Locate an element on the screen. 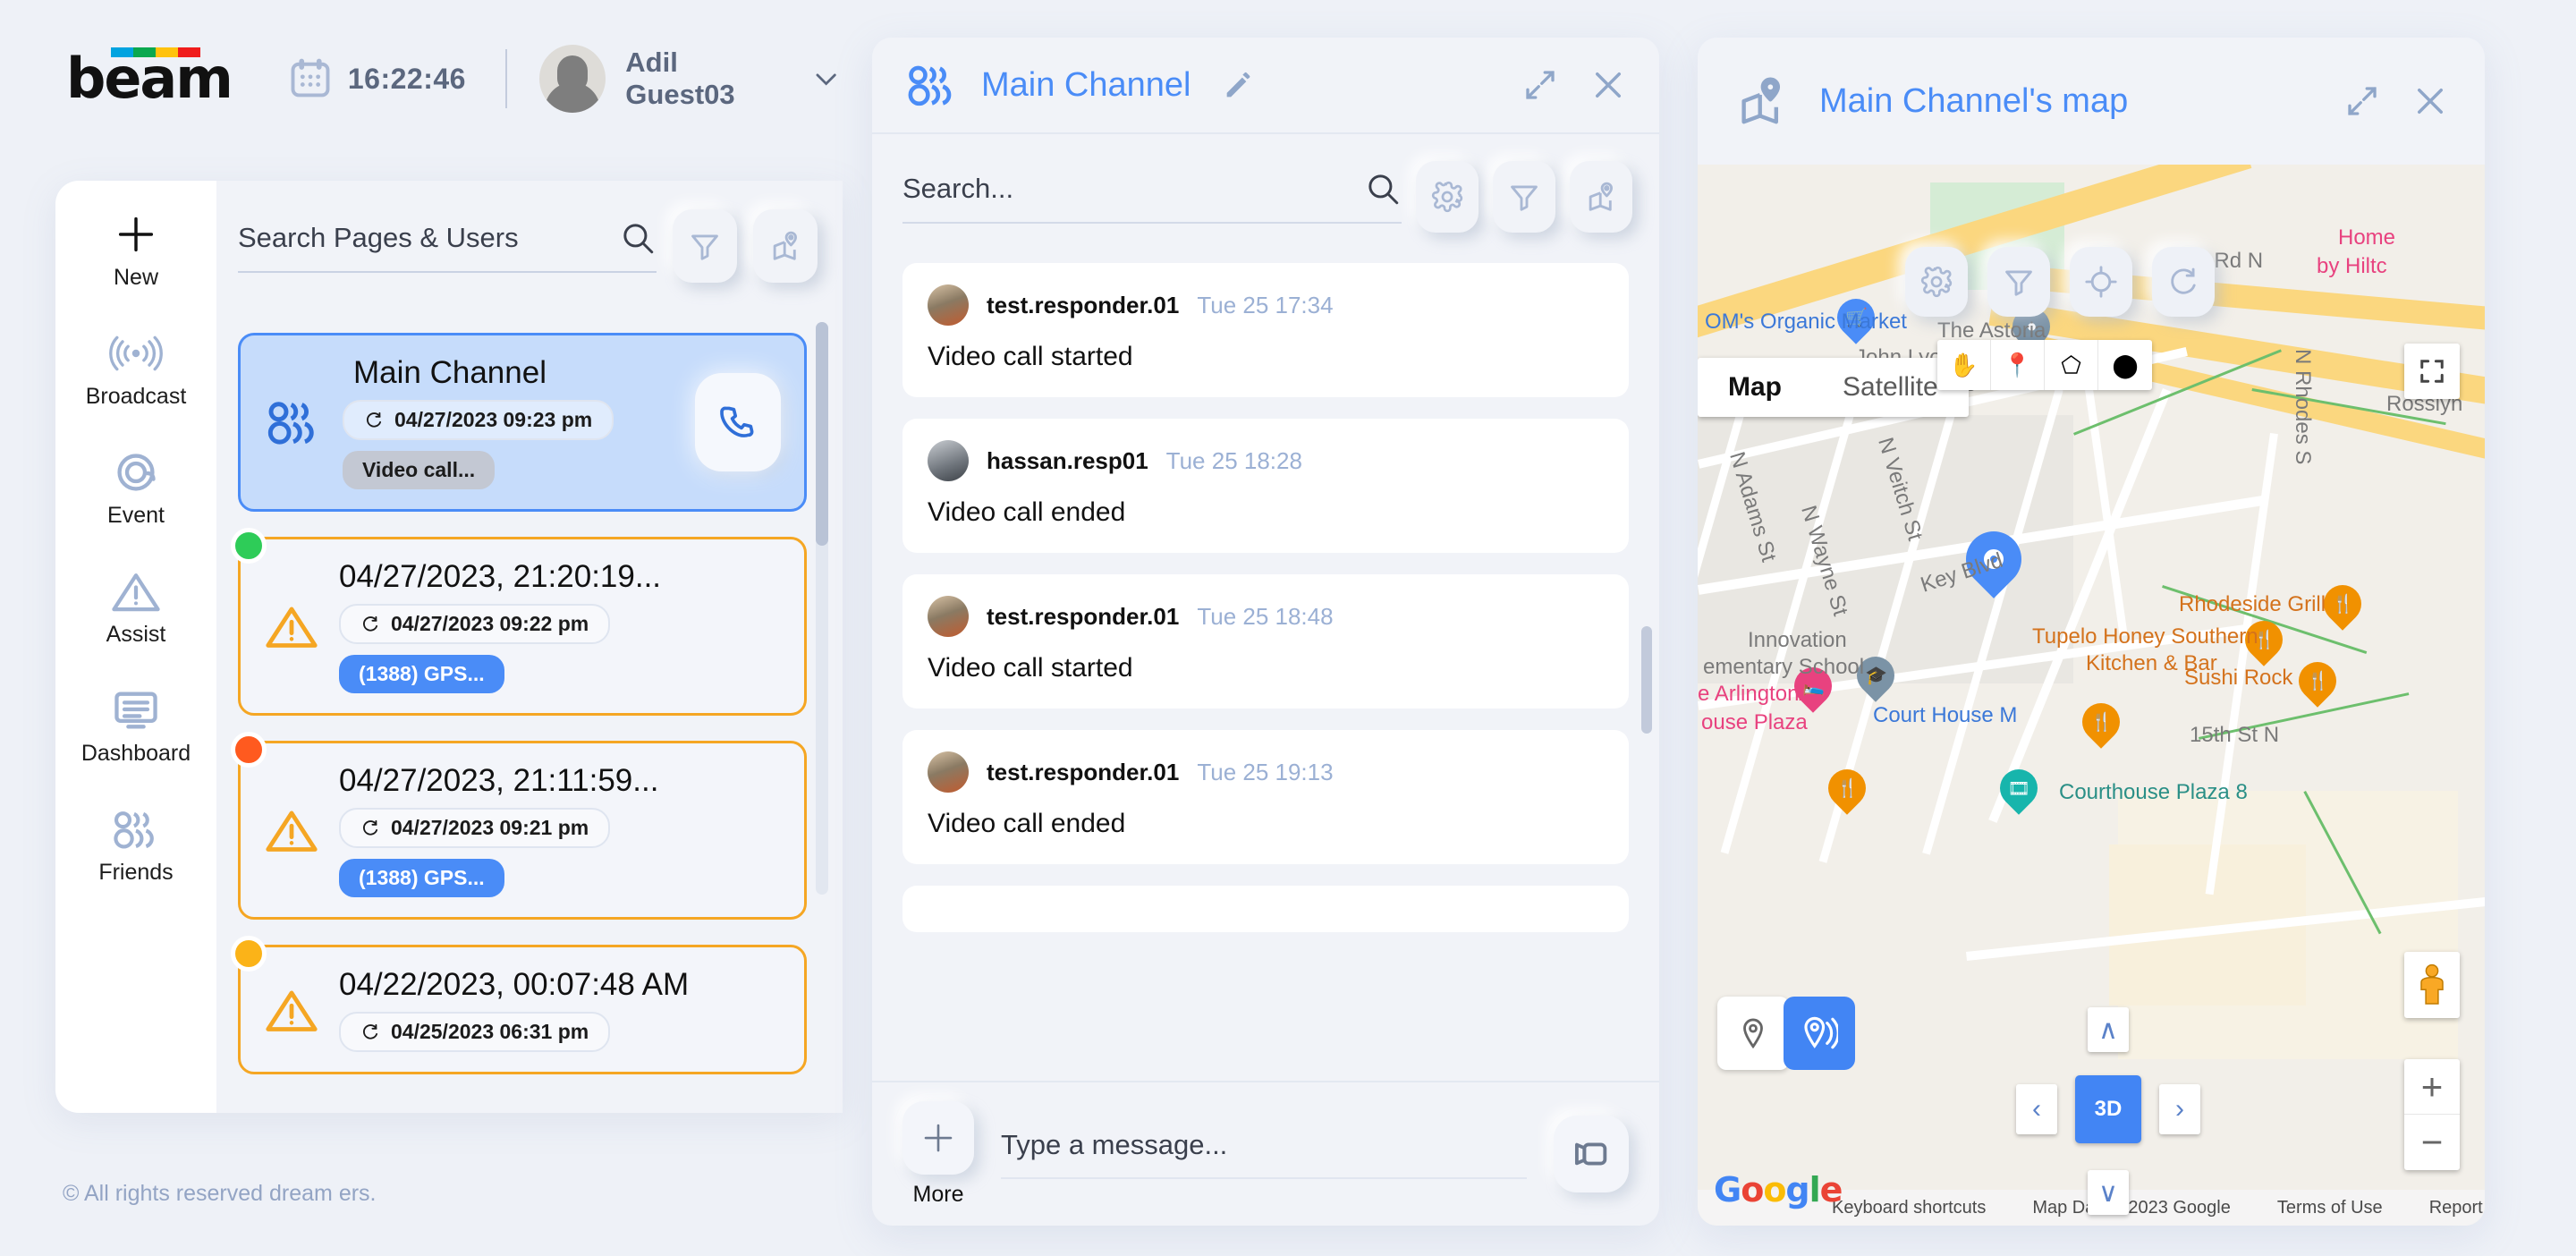 The image size is (2576, 1256). chat-search-box is located at coordinates (1152, 197).